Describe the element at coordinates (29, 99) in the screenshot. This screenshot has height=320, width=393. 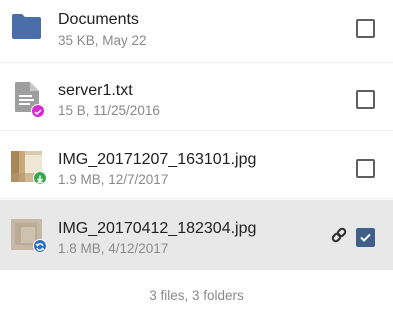
I see `text-file-icon` at that location.